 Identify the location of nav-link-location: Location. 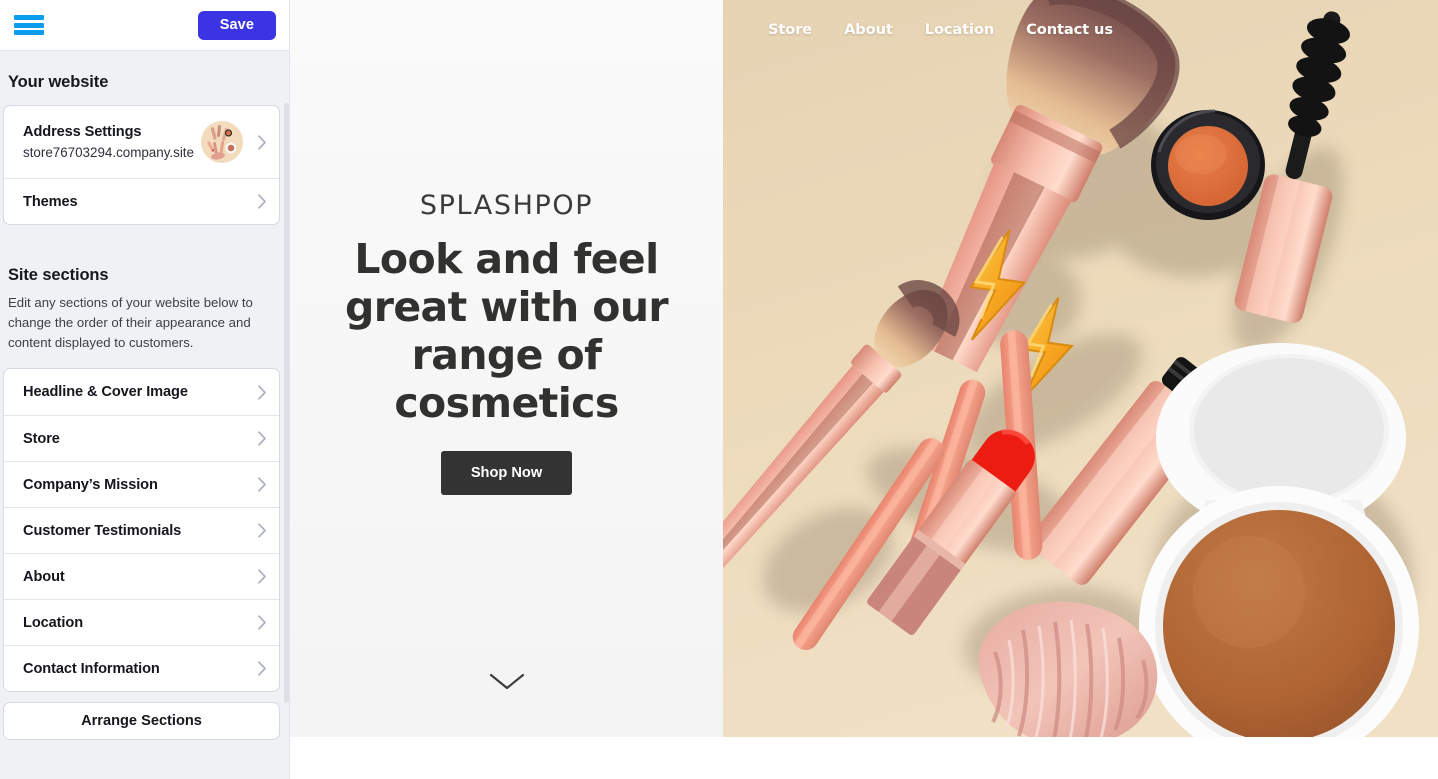
(960, 29).